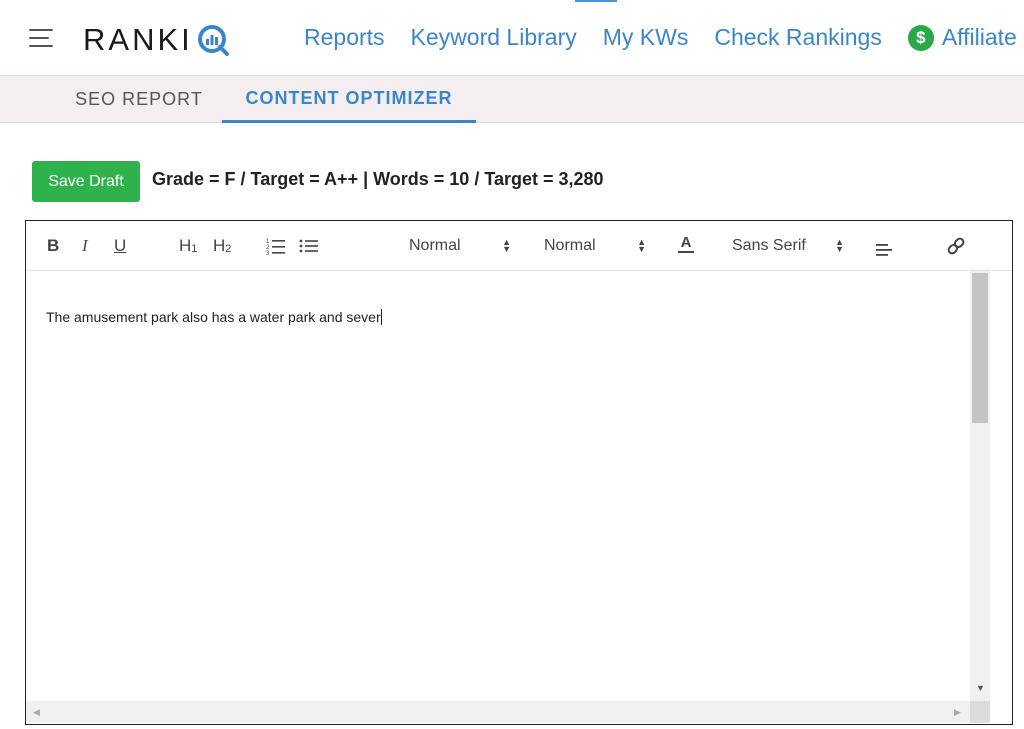  I want to click on rankiq-logo: RANKI, so click(156, 40).